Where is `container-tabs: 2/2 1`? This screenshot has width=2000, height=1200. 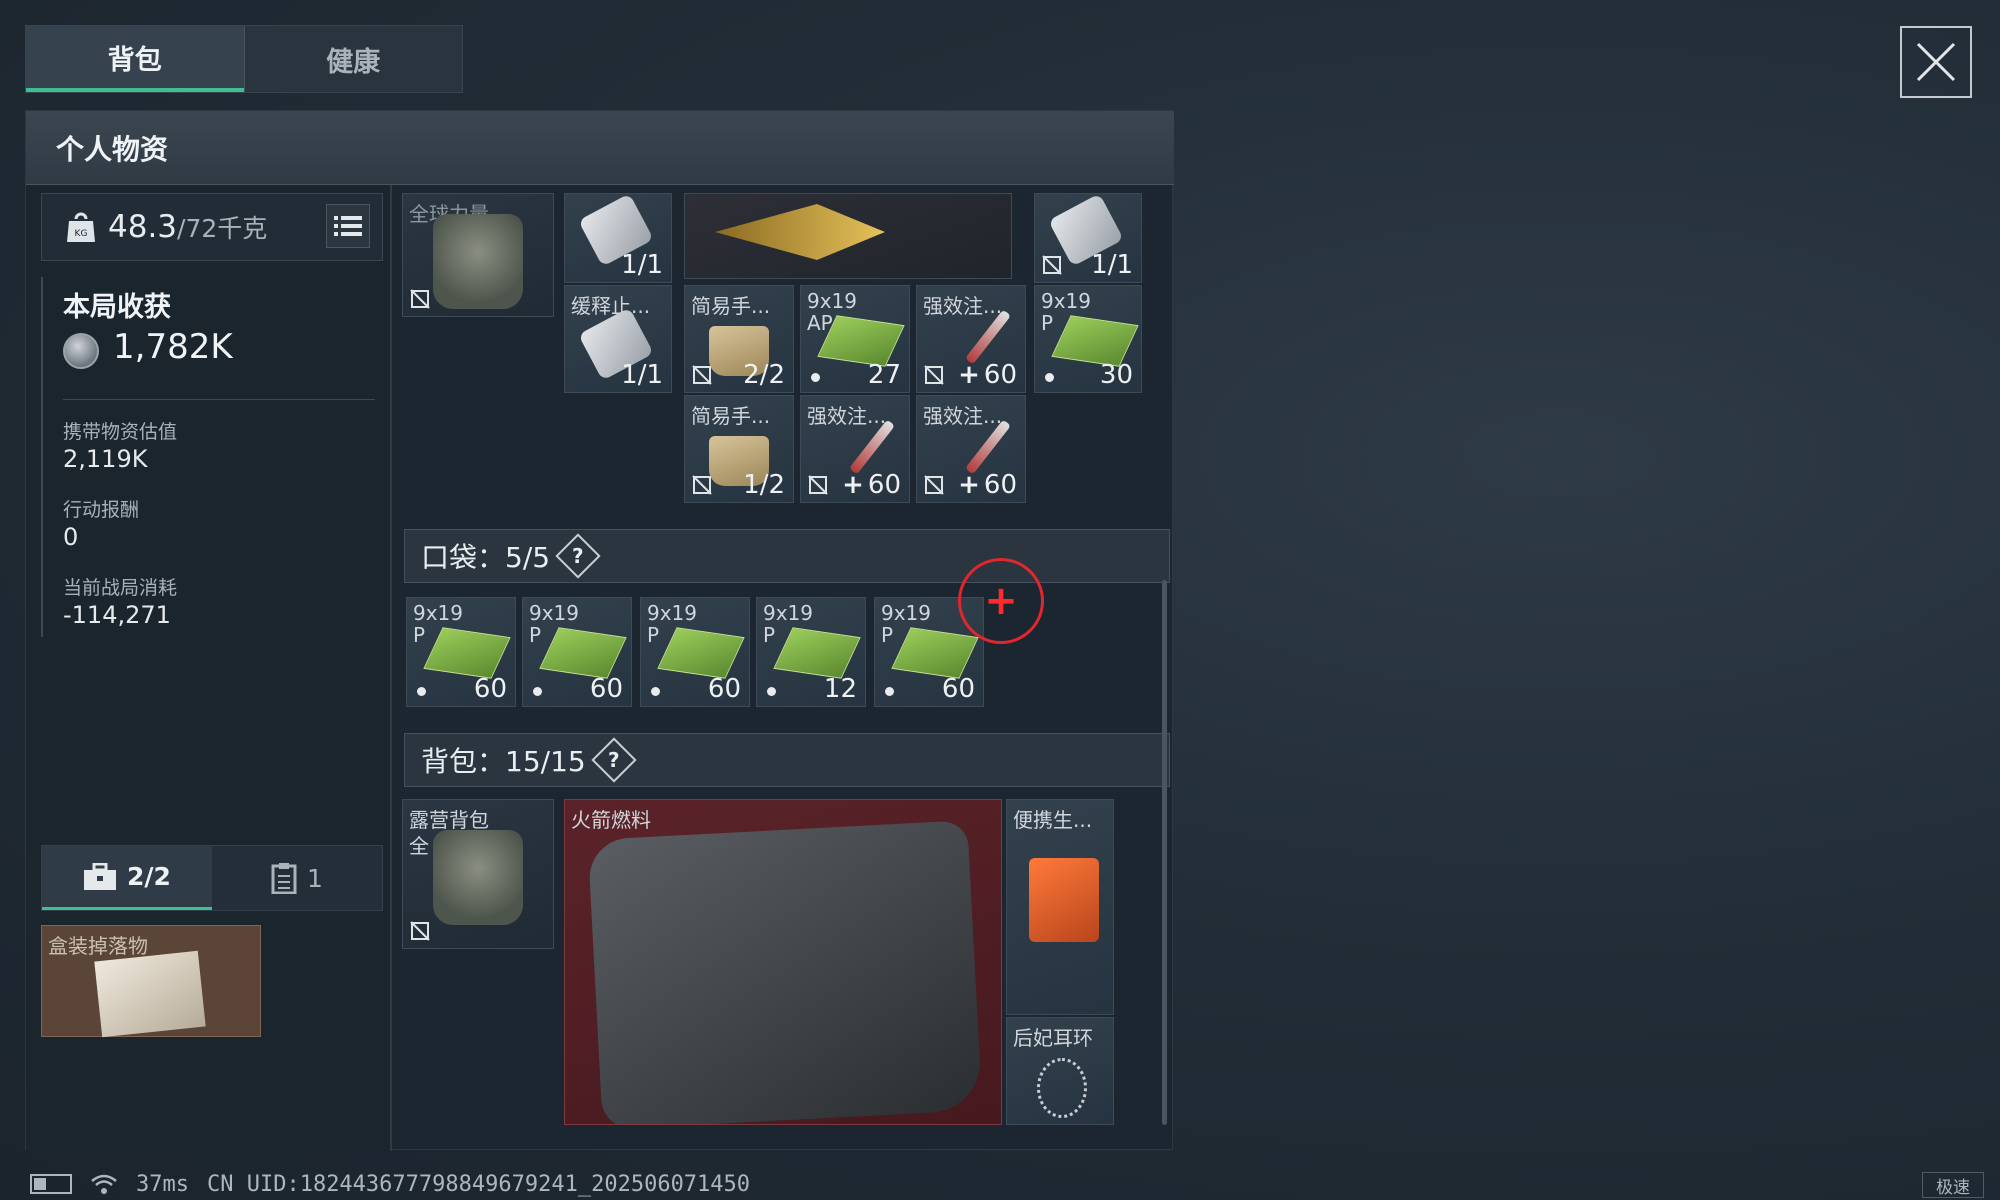 container-tabs: 2/2 1 is located at coordinates (212, 878).